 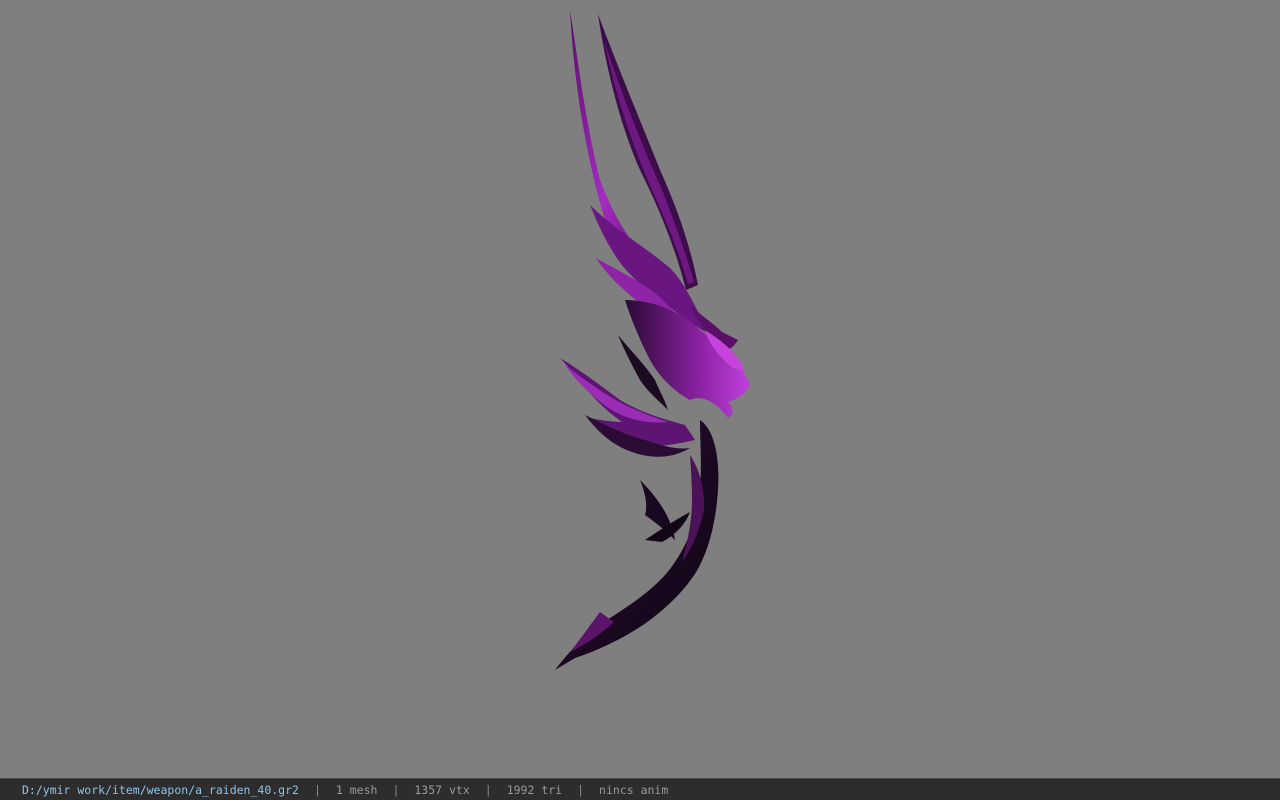 What do you see at coordinates (442, 789) in the screenshot?
I see `vertex-count: 1357 vtx` at bounding box center [442, 789].